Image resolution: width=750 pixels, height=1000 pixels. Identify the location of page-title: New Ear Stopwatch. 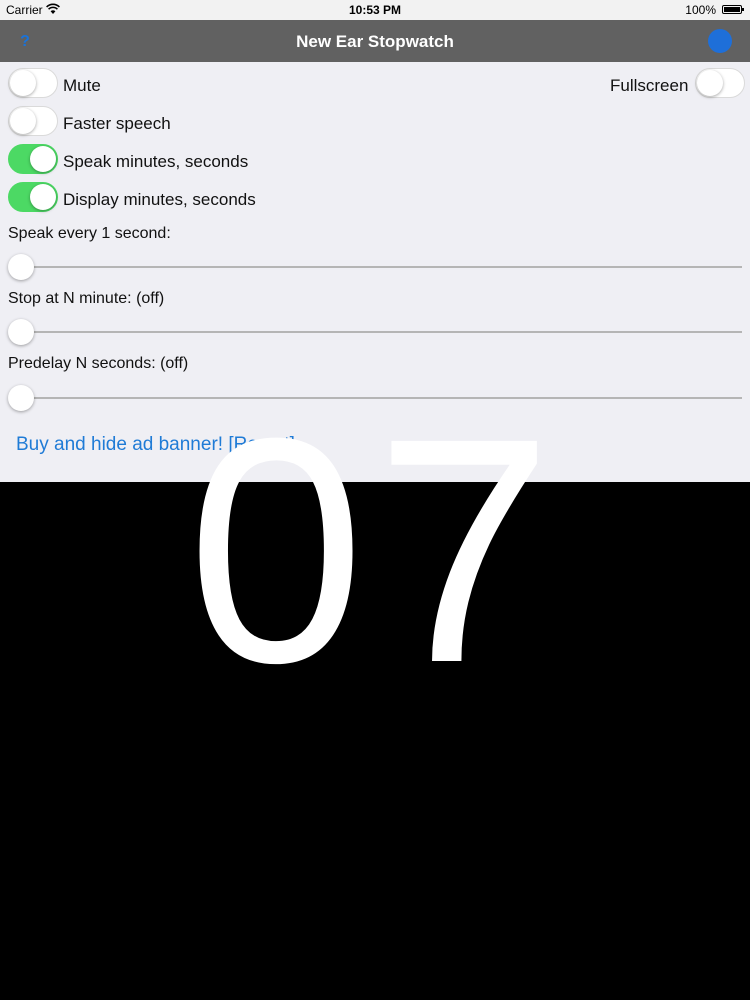
(375, 41).